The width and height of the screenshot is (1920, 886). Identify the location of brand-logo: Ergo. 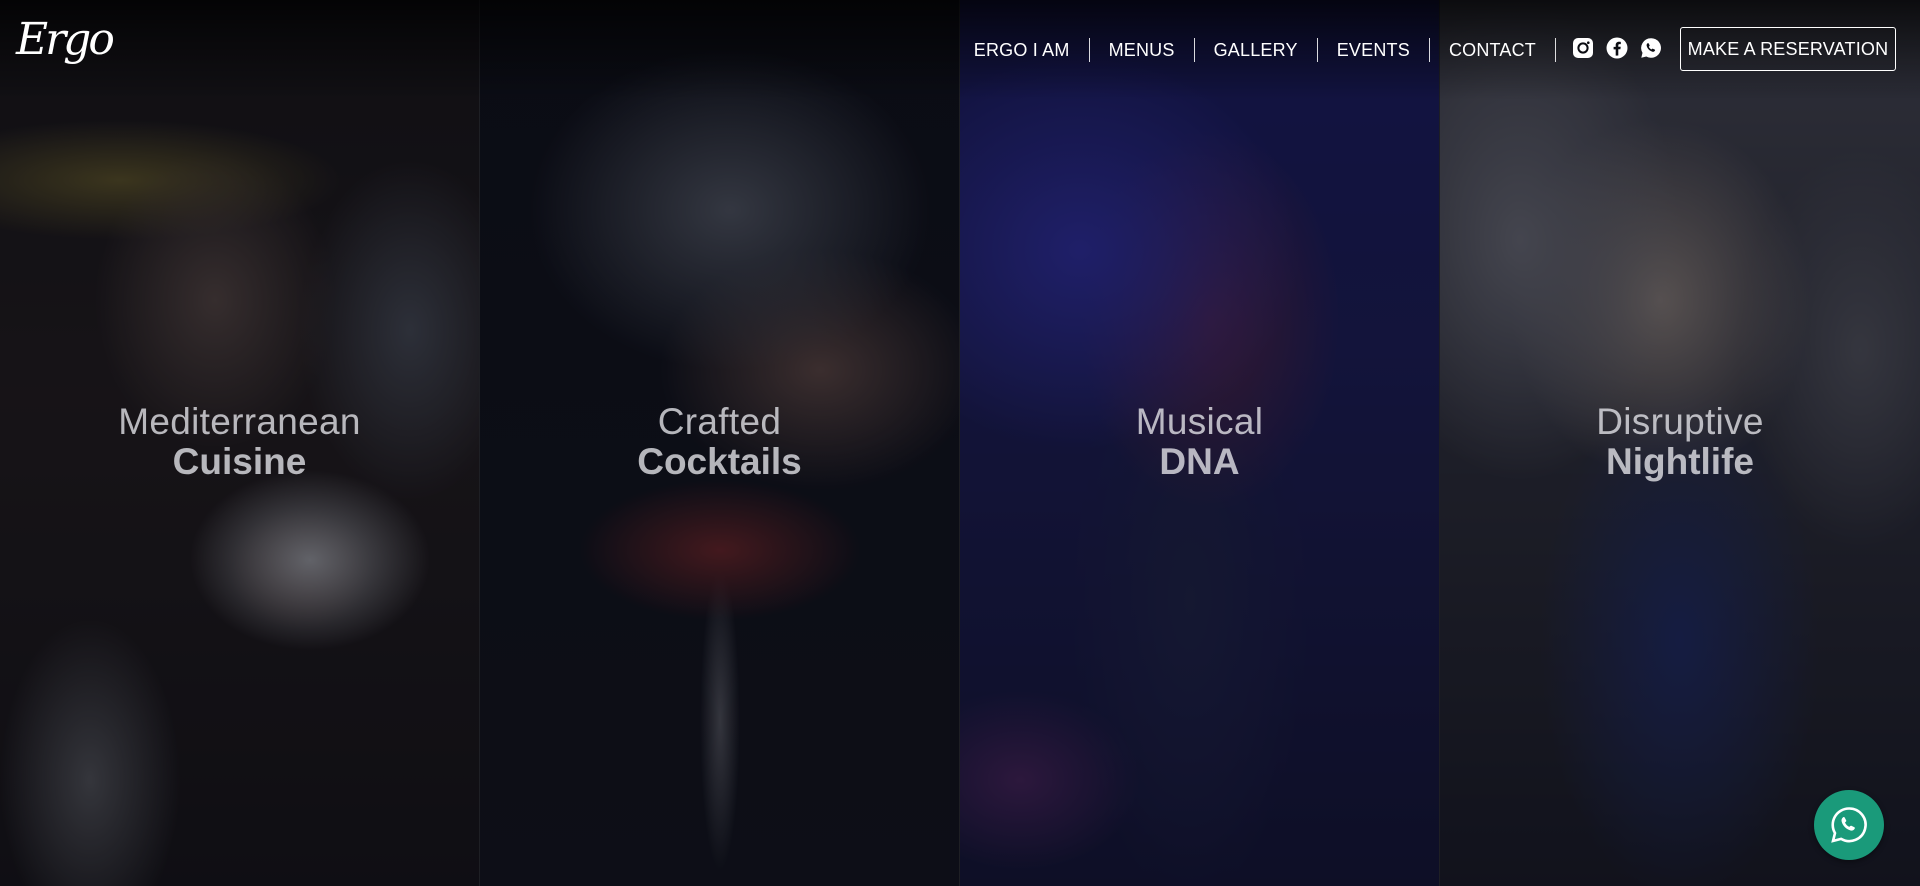
(65, 51).